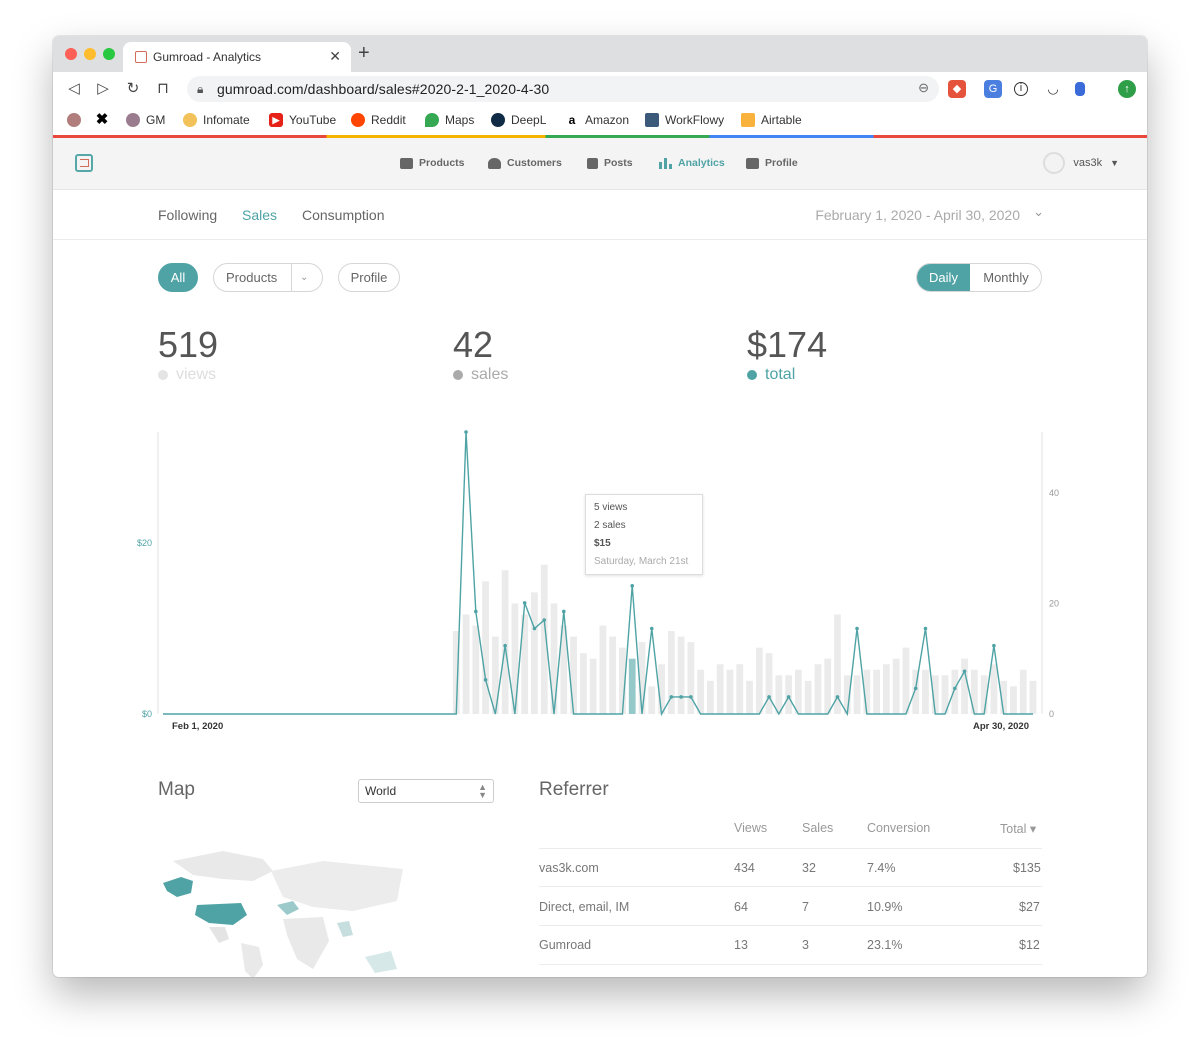 The image size is (1200, 1047). What do you see at coordinates (221, 914) in the screenshot?
I see `map-usa` at bounding box center [221, 914].